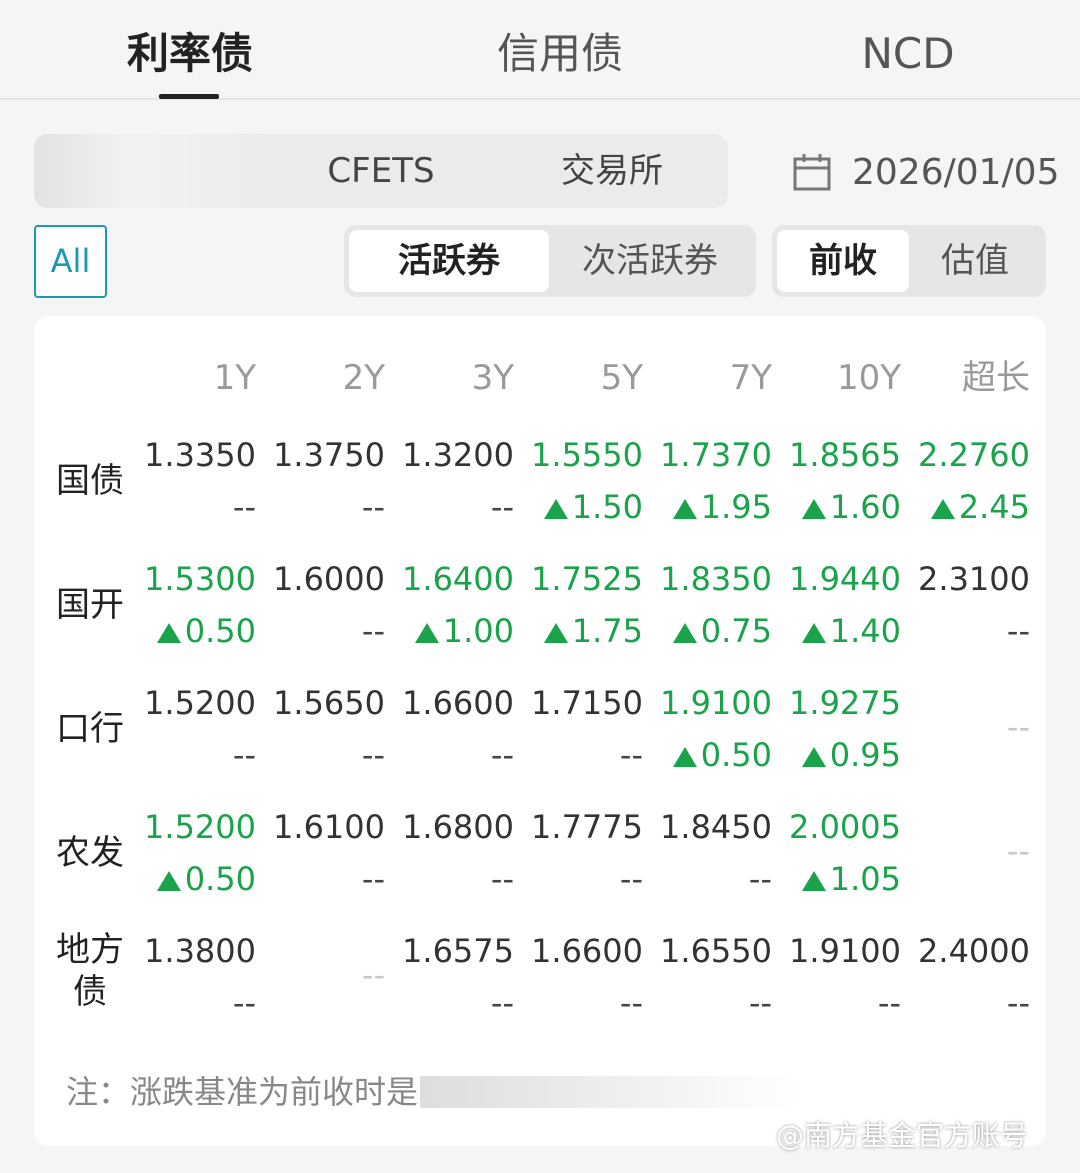  I want to click on change-value: 0.75, so click(702, 631).